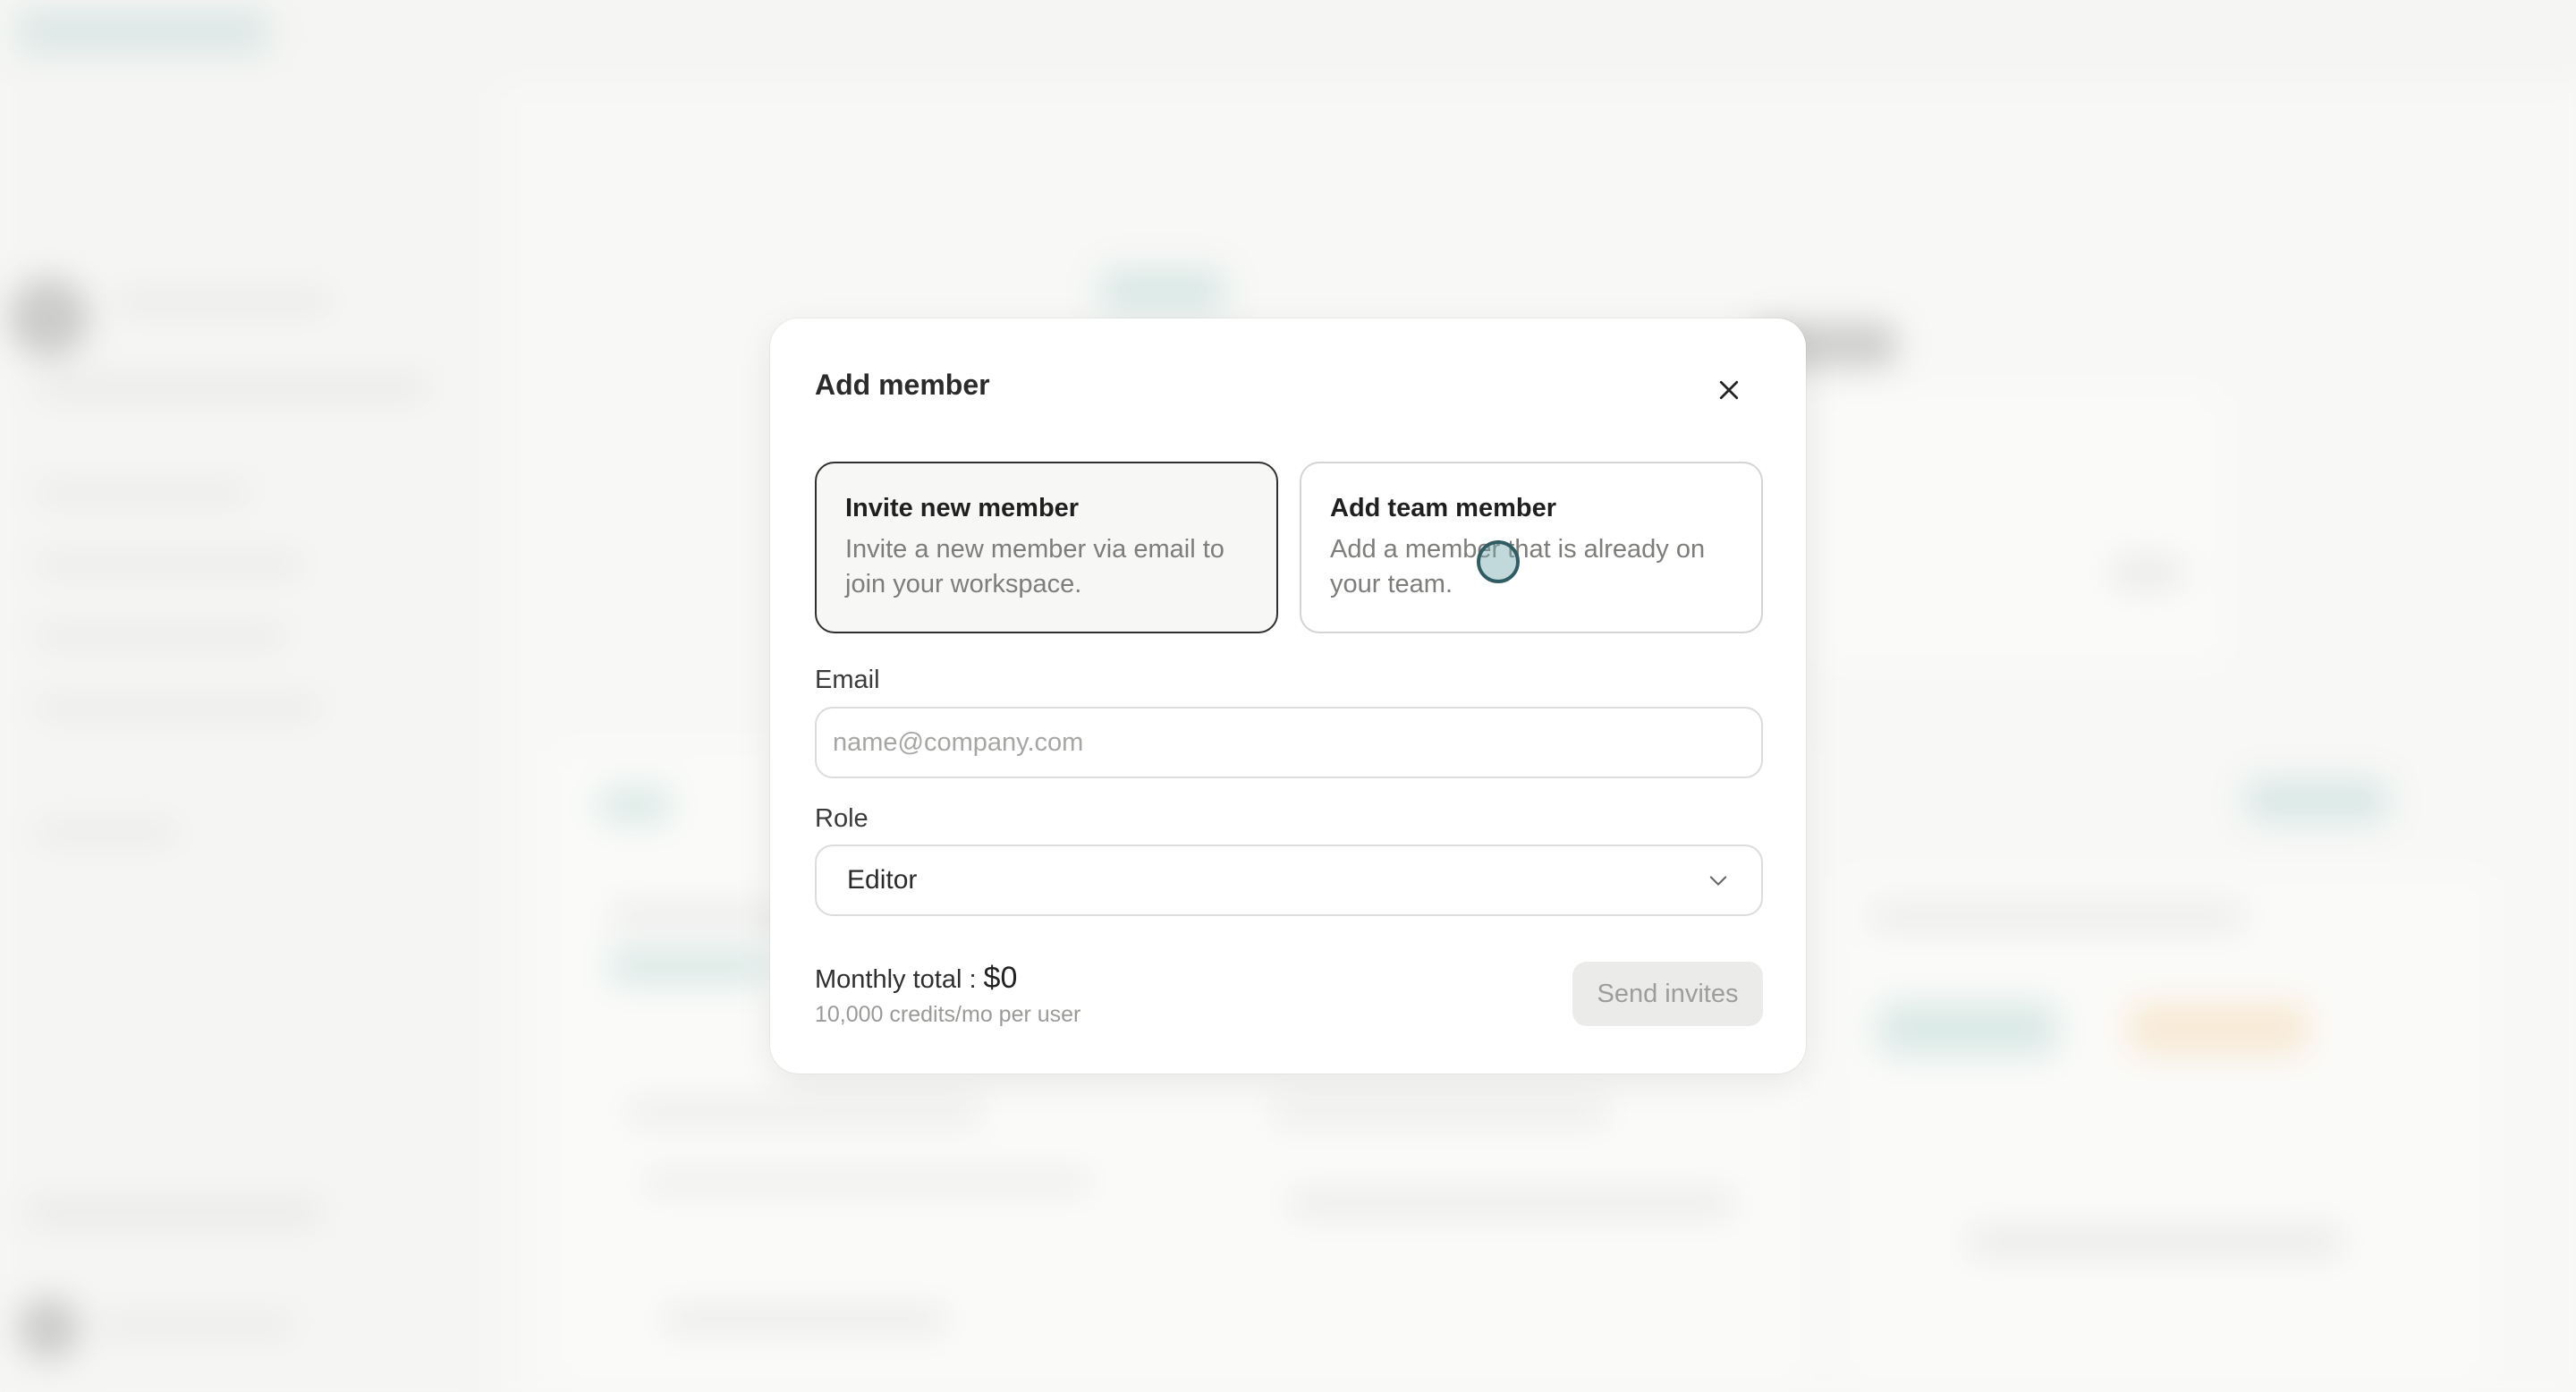 Image resolution: width=2576 pixels, height=1392 pixels. What do you see at coordinates (902, 385) in the screenshot?
I see `dialog-title: Add member` at bounding box center [902, 385].